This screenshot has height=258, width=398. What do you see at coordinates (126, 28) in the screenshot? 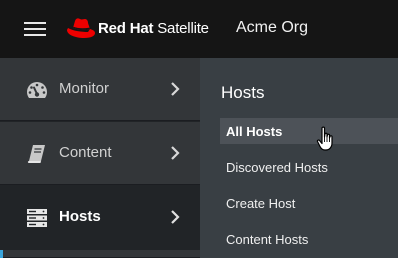
I see `brand-name-bold: Red Hat` at bounding box center [126, 28].